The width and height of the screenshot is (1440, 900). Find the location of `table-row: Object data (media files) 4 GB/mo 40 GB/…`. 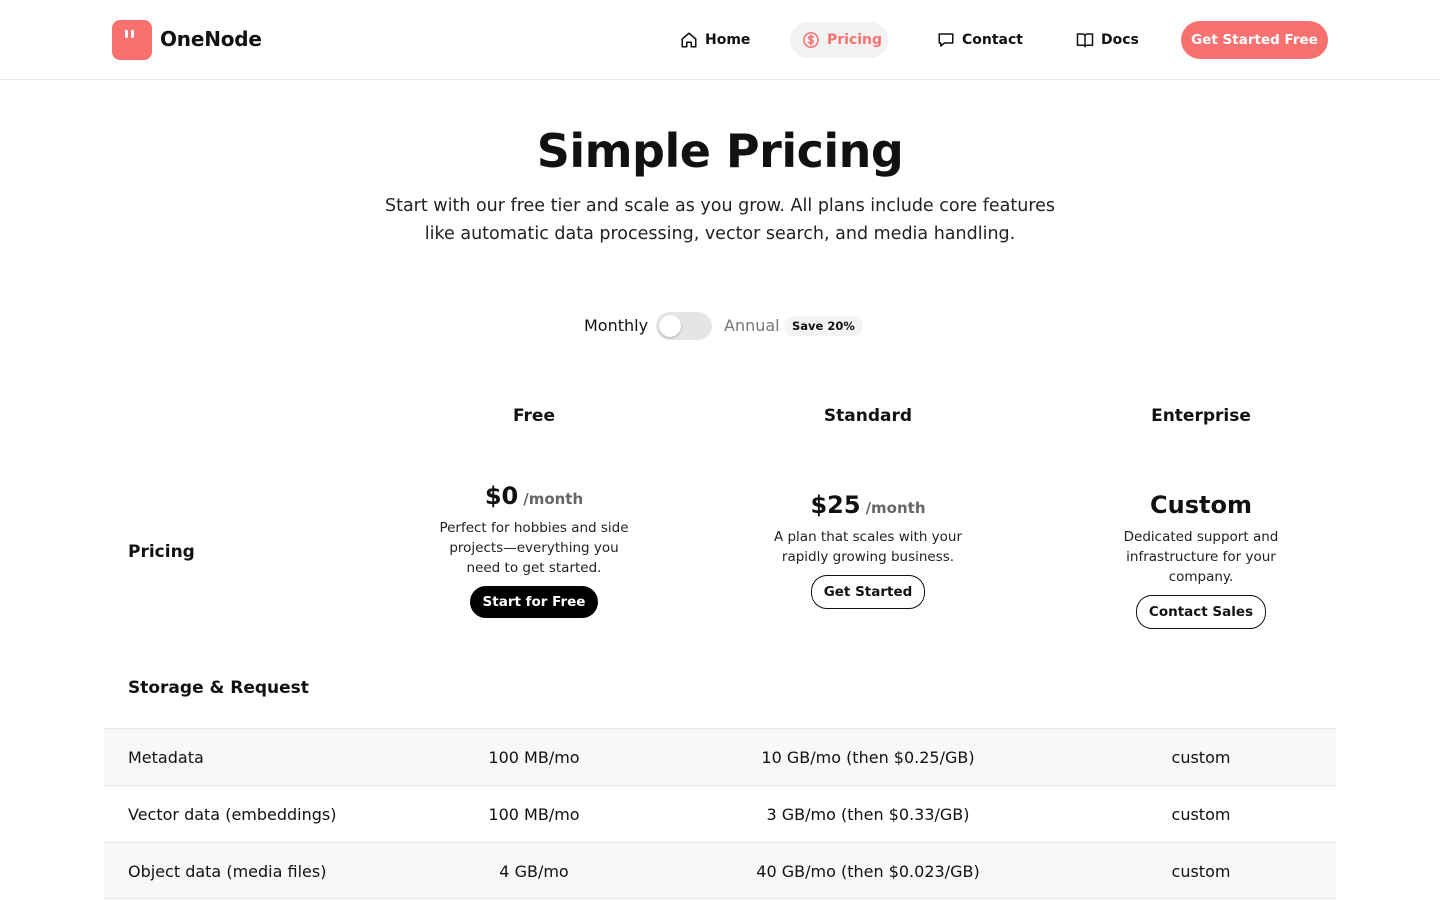

table-row: Object data (media files) 4 GB/mo 40 GB/… is located at coordinates (720, 870).